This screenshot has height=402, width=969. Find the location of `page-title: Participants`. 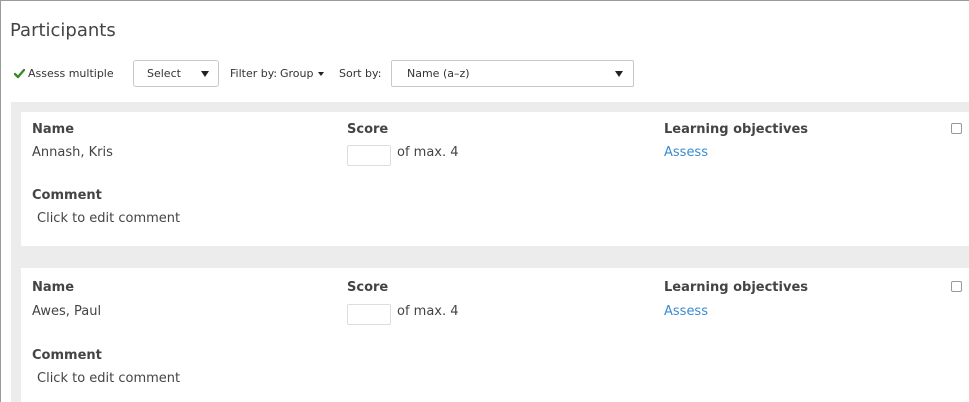

page-title: Participants is located at coordinates (63, 30).